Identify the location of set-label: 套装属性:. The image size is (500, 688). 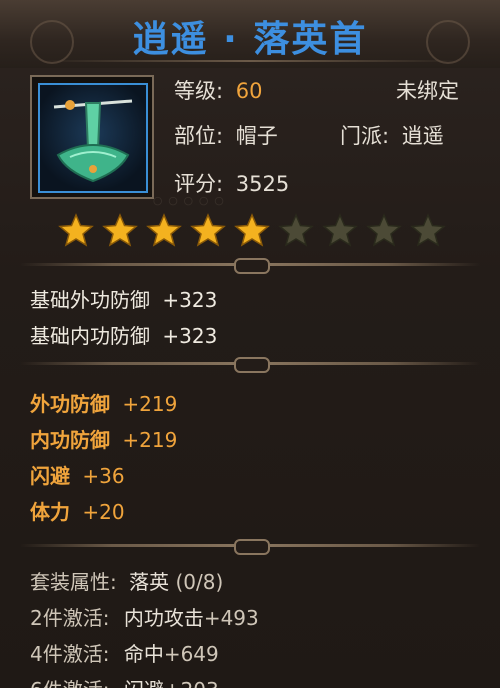
(73, 582).